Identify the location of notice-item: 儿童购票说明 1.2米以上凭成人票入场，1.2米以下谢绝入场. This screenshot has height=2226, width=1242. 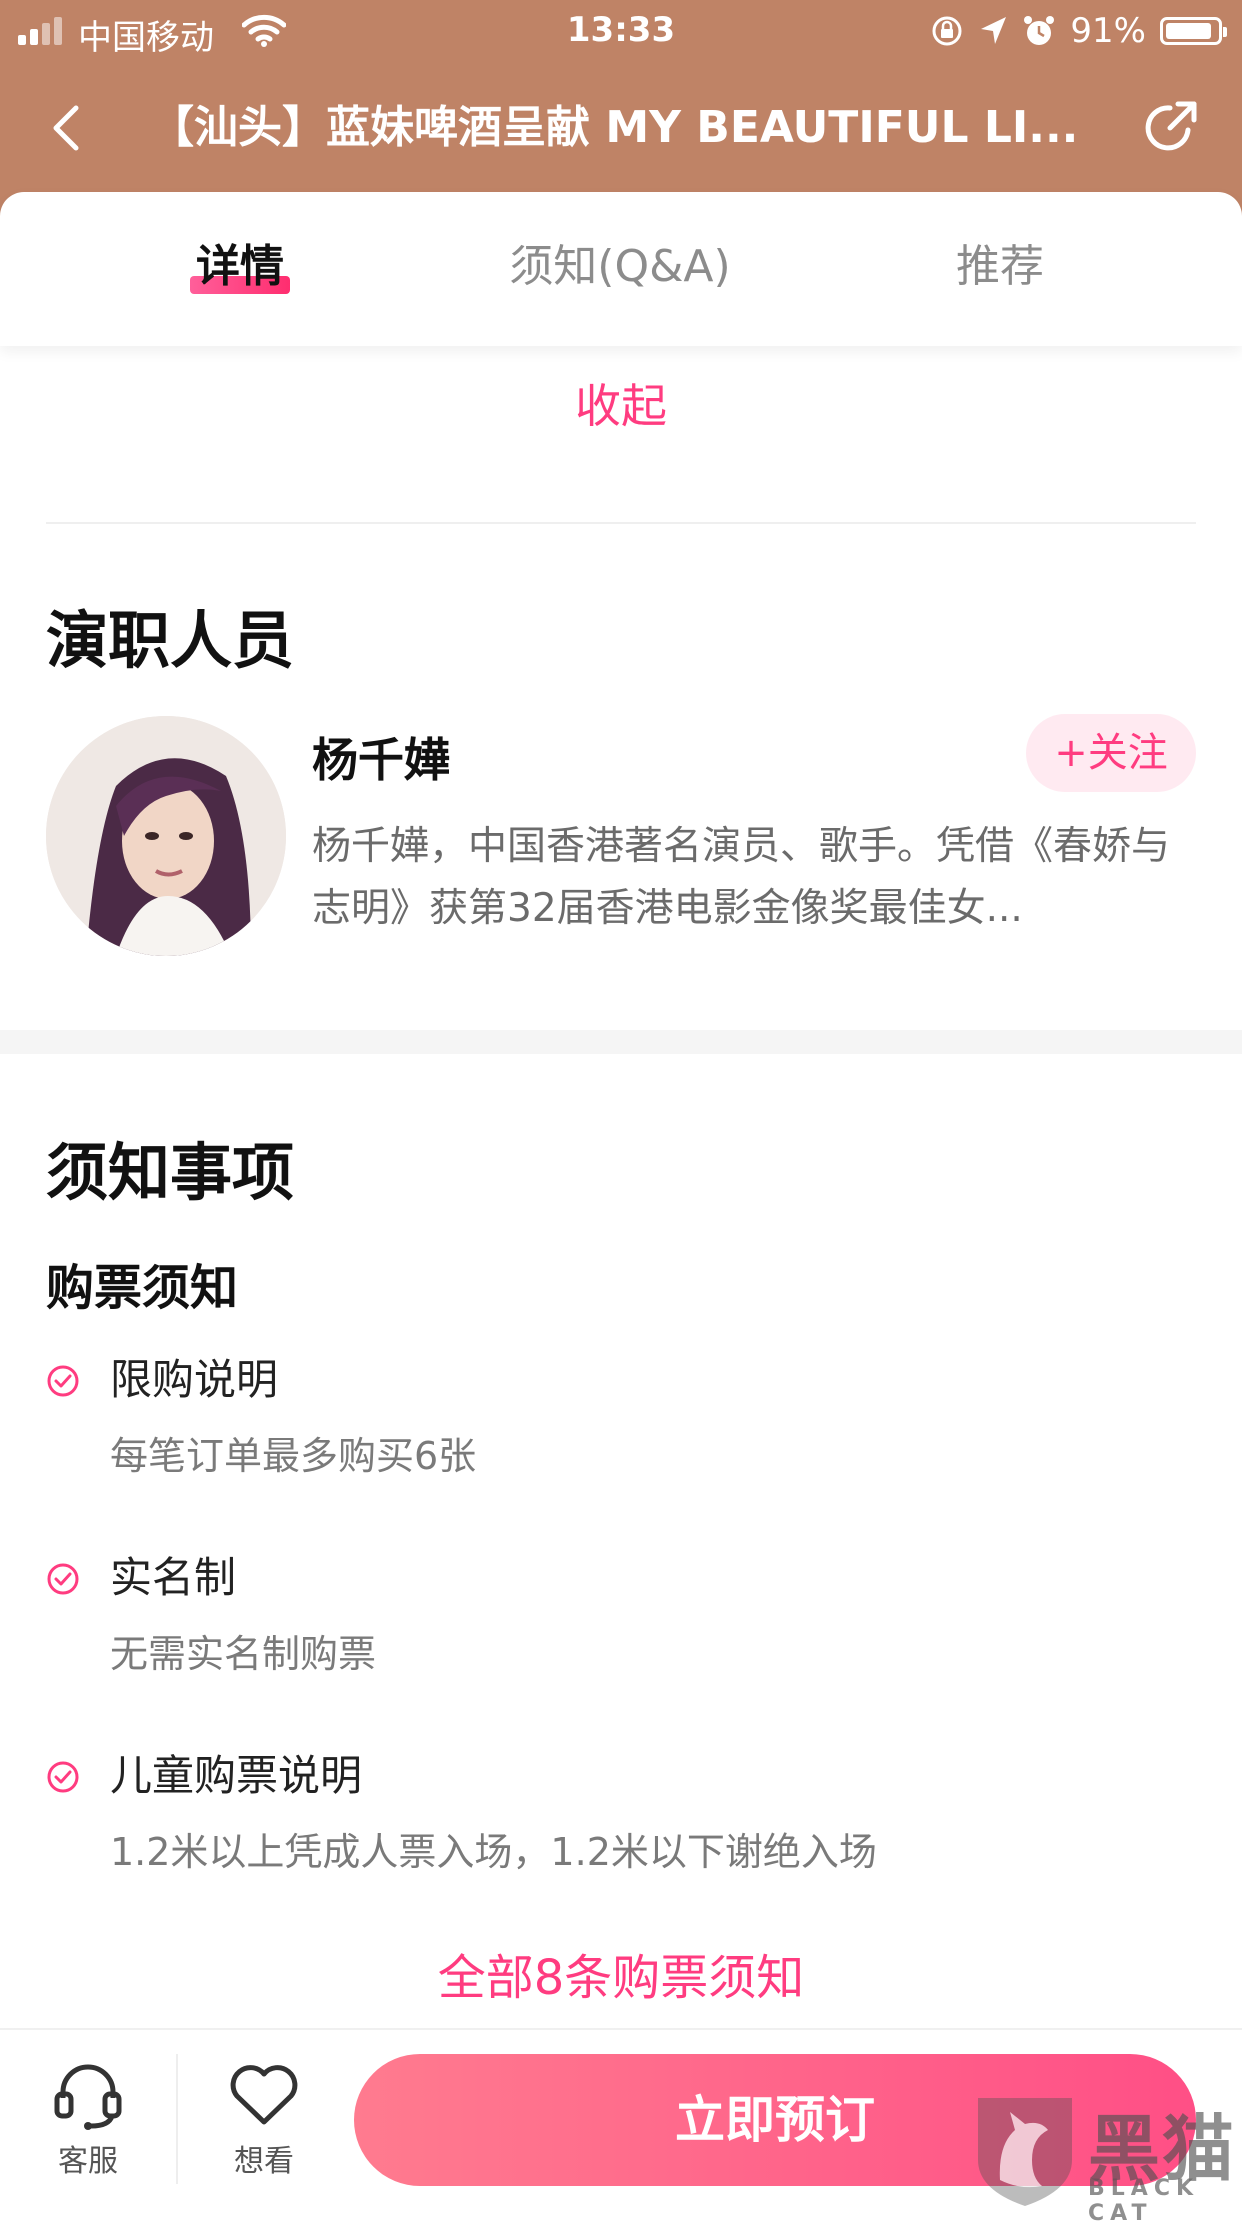
(621, 1816).